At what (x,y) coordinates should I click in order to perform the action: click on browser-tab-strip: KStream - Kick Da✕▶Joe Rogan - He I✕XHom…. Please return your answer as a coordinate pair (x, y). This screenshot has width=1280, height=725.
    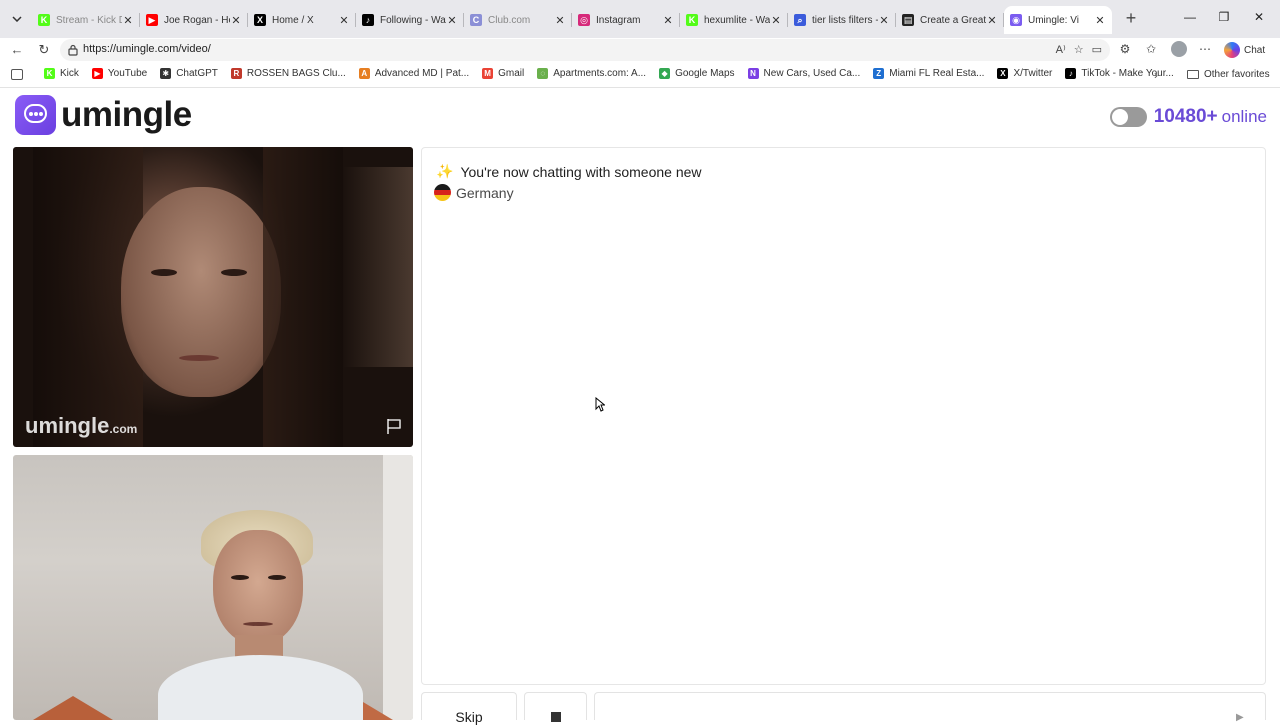
    Looking at the image, I should click on (640, 19).